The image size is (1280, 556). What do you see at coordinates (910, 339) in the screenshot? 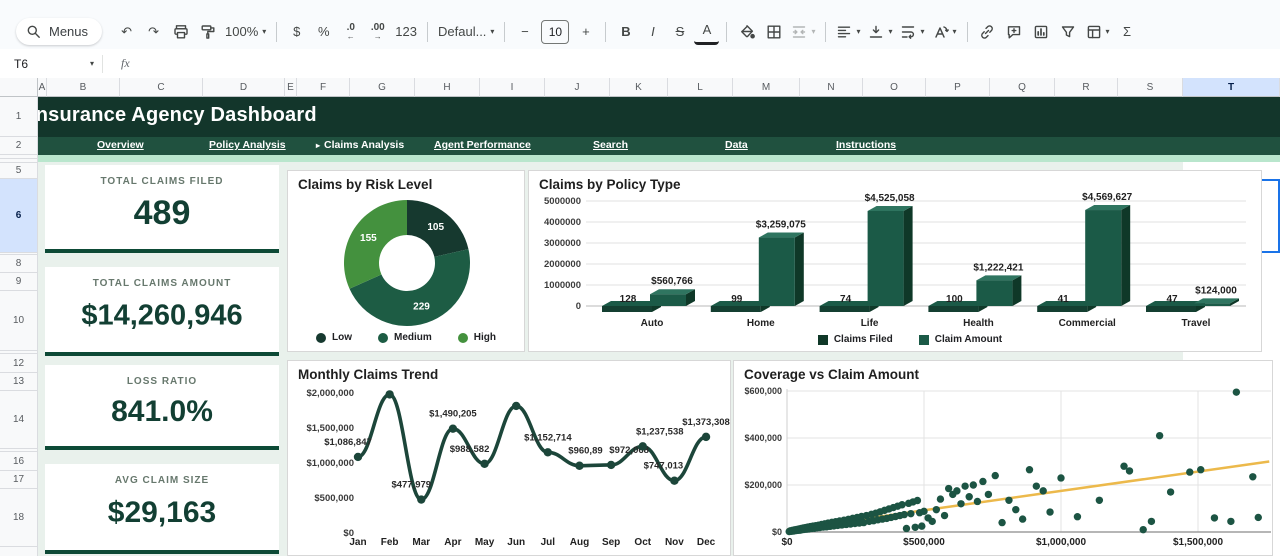
I see `chart-legend: Claims Filed Claim Amount` at bounding box center [910, 339].